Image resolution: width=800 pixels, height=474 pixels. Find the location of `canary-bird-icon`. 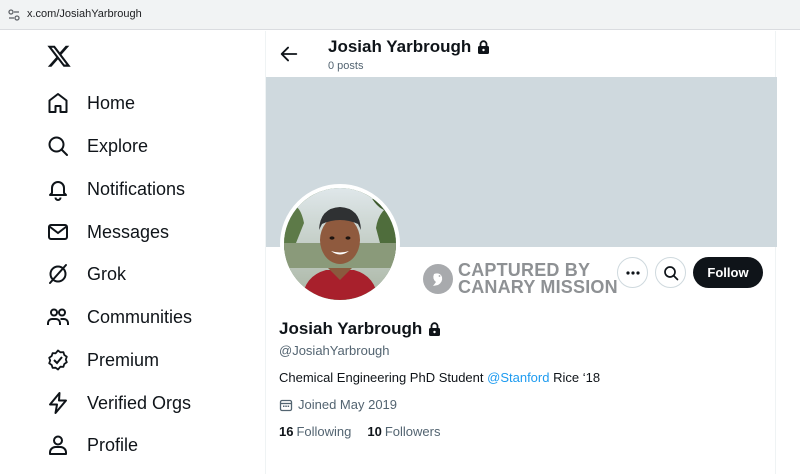

canary-bird-icon is located at coordinates (438, 279).